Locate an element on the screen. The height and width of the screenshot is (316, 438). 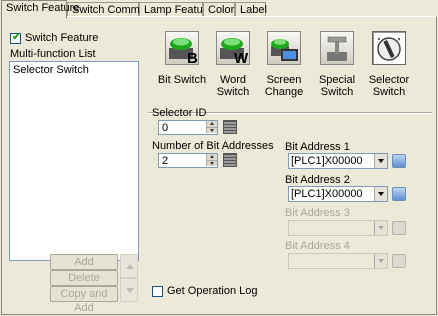
bit-address-3-select is located at coordinates (338, 228).